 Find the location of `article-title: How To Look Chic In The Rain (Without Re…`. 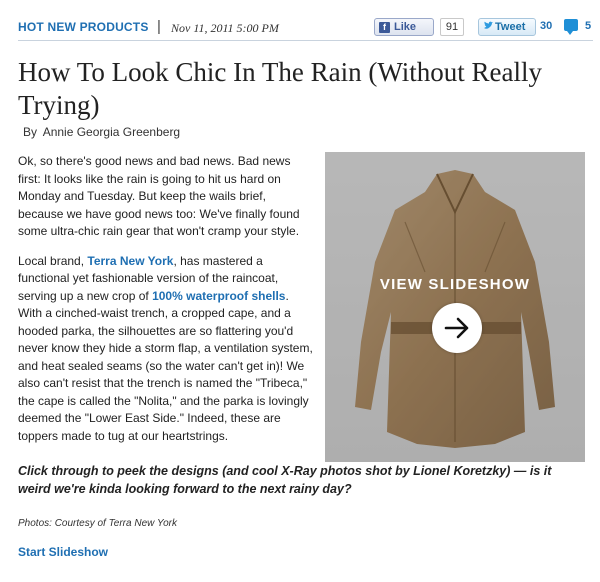

article-title: How To Look Chic In The Rain (Without Re… is located at coordinates (280, 88).